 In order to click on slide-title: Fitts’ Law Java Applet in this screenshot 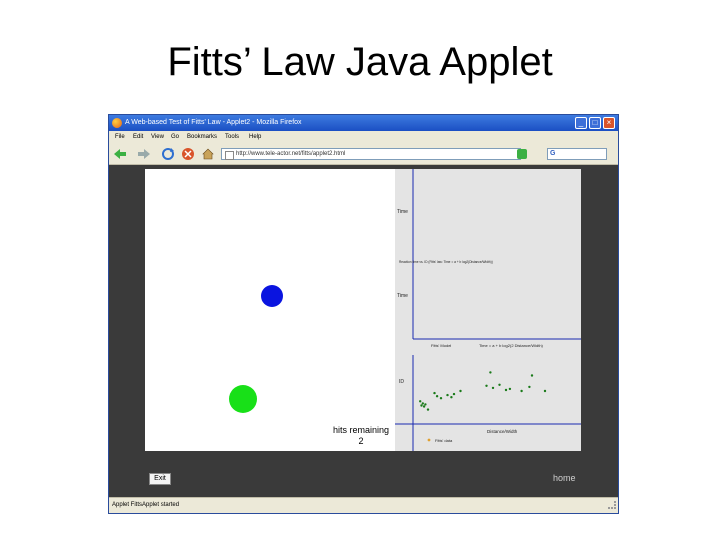, I will do `click(360, 62)`.